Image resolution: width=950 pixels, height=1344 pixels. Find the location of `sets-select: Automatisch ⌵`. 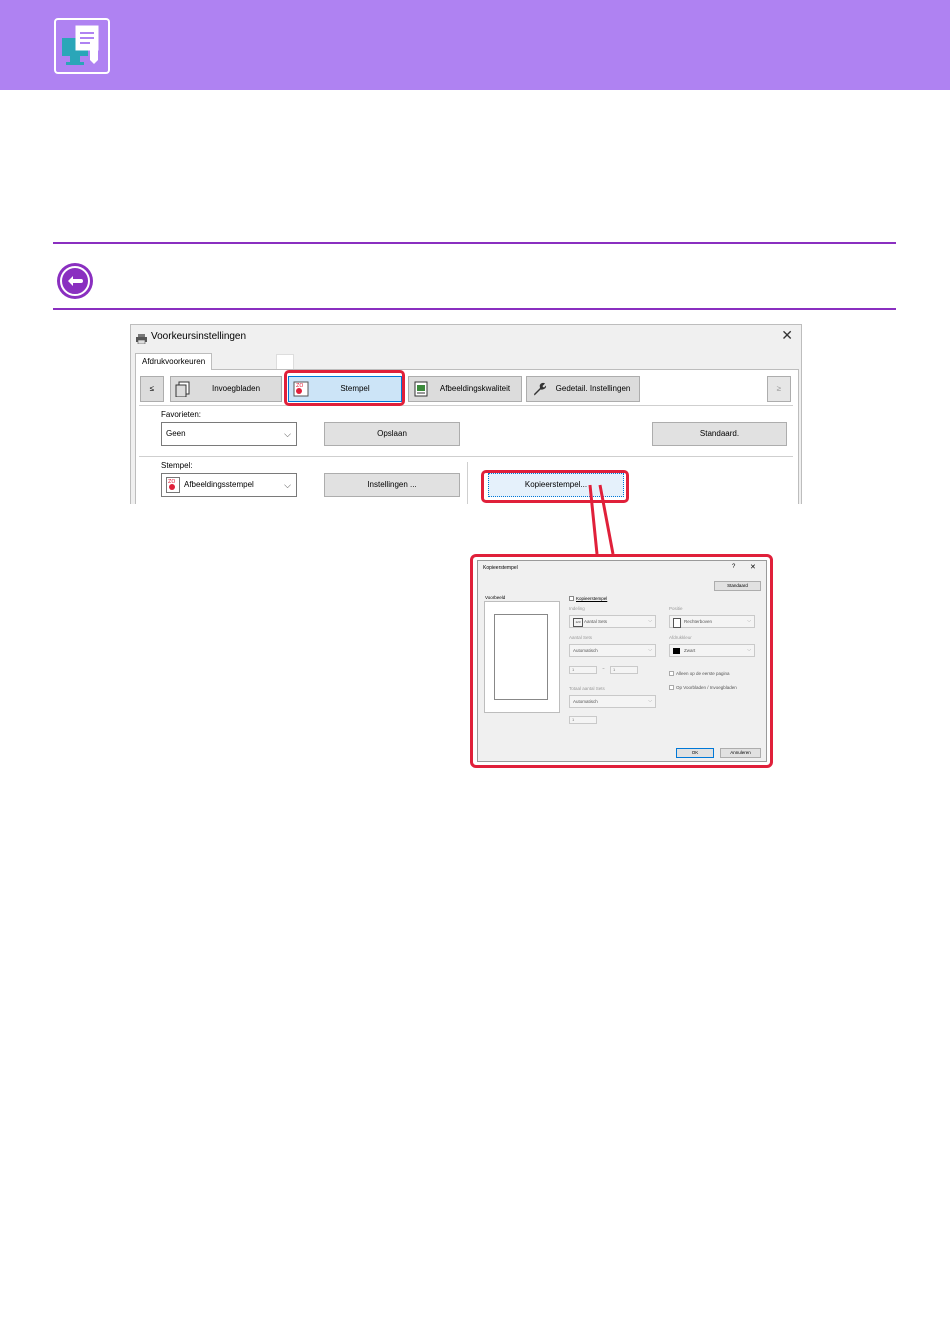

sets-select: Automatisch ⌵ is located at coordinates (612, 650).